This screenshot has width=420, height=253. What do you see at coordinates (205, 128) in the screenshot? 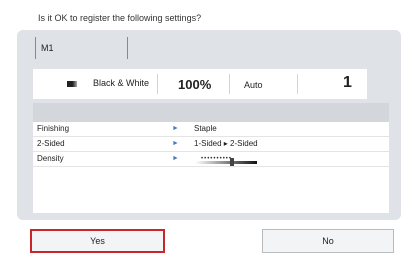
I see `settings-row-value: Staple` at bounding box center [205, 128].